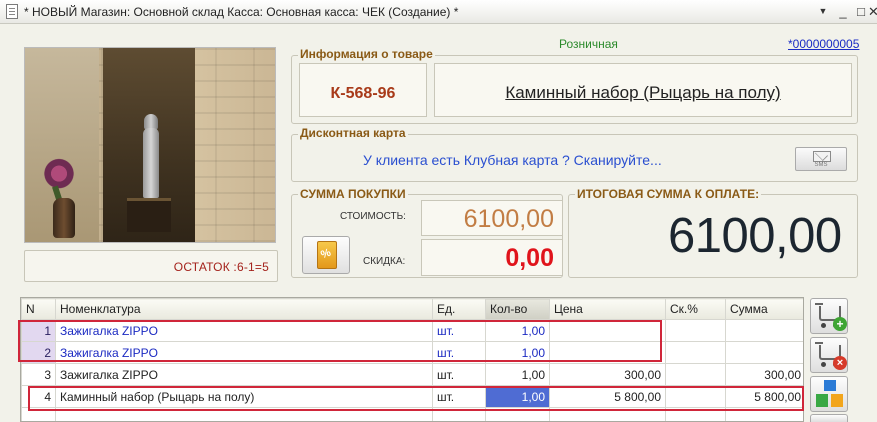 The height and width of the screenshot is (422, 877). I want to click on discount-value: 0,00, so click(529, 258).